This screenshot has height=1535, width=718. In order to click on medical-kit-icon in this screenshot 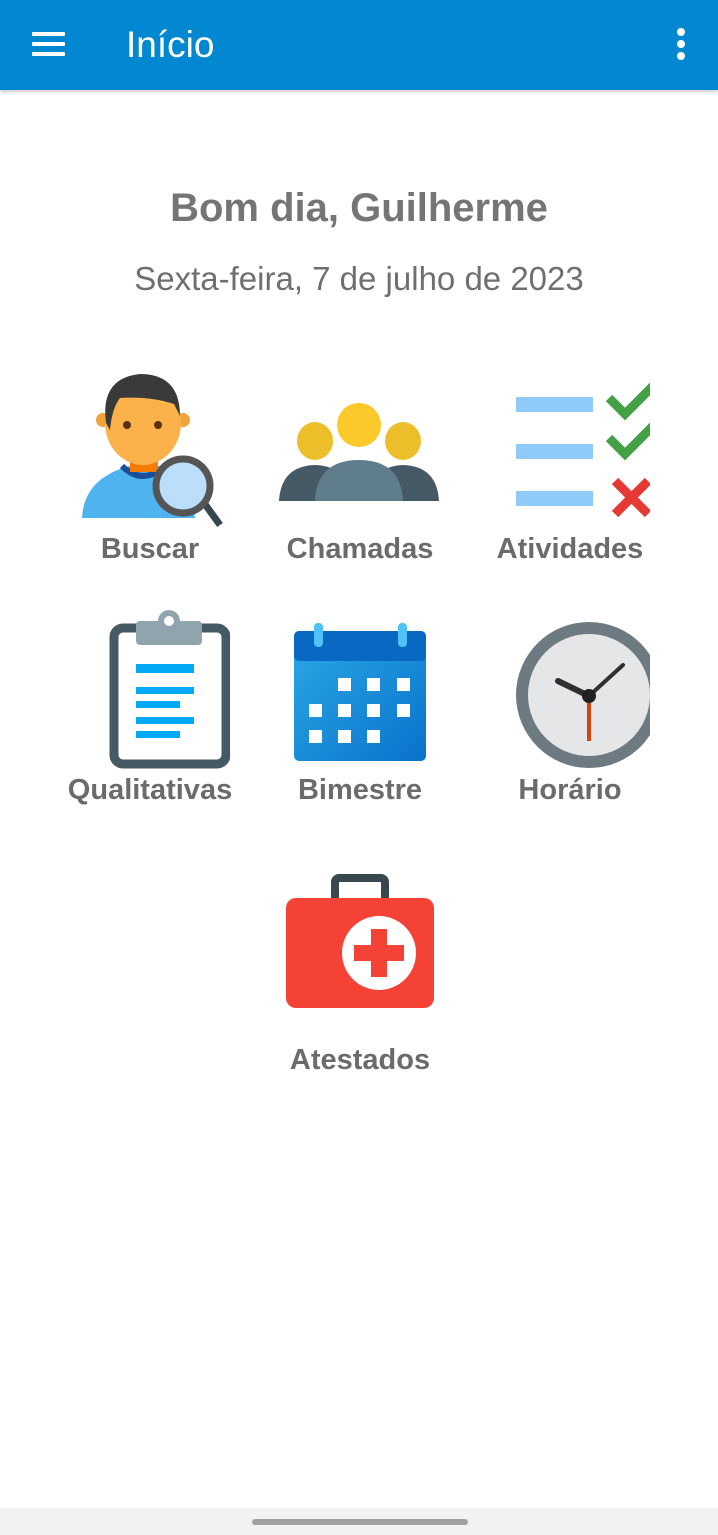, I will do `click(360, 941)`.